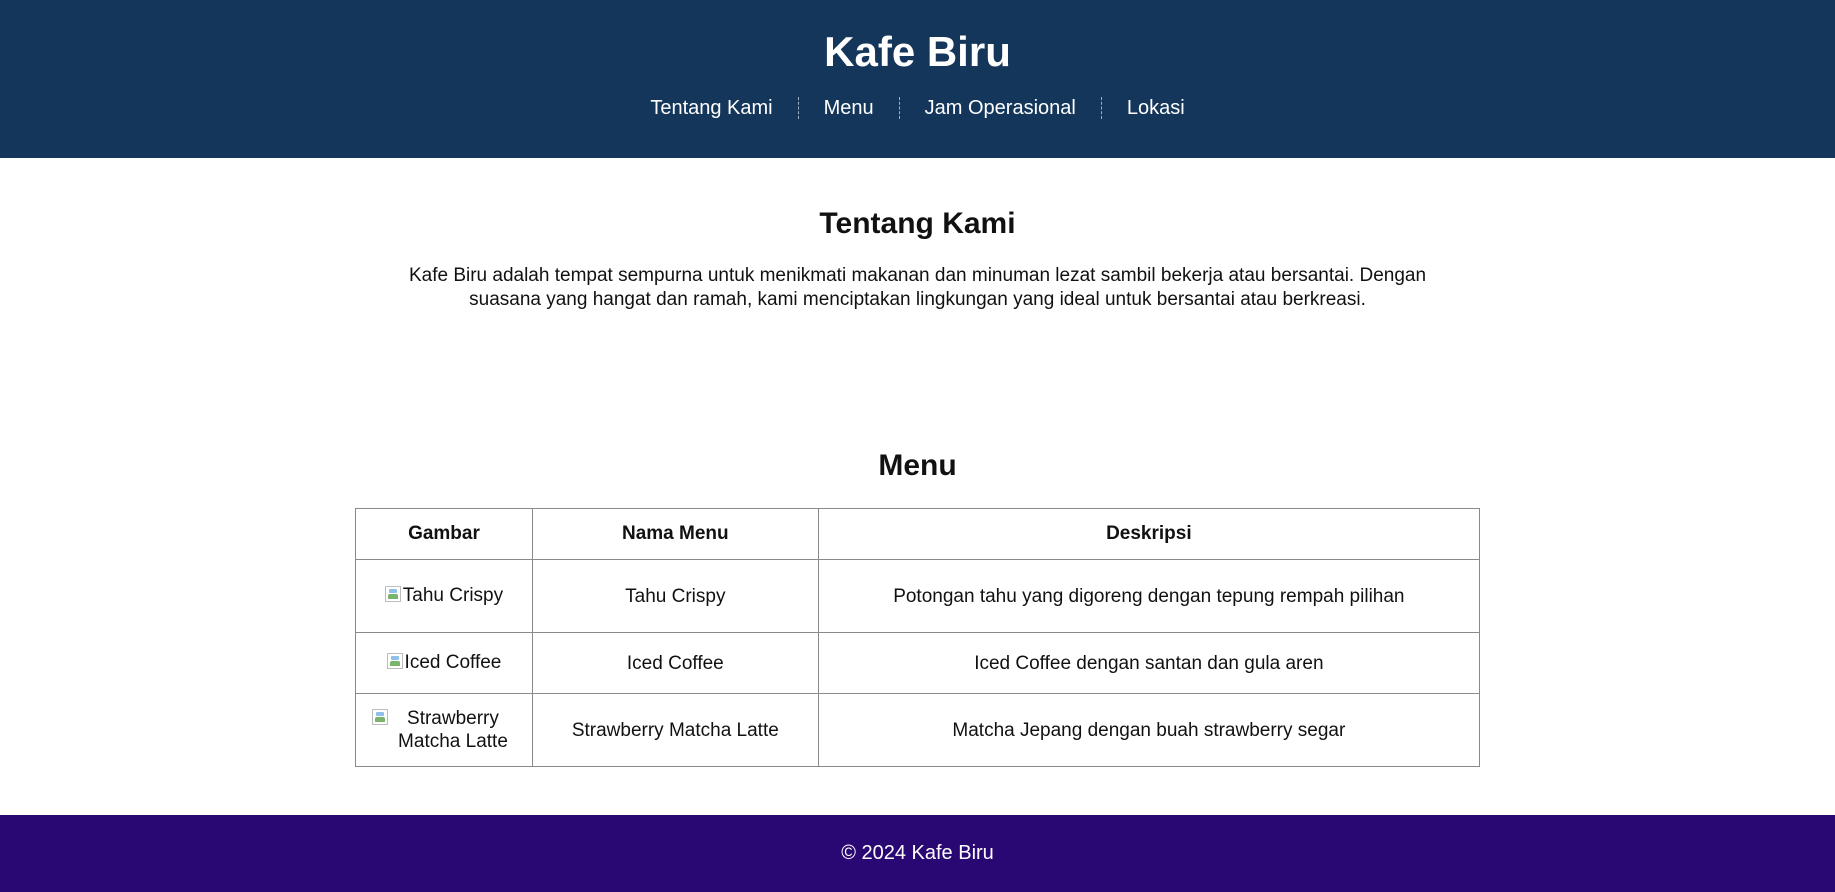 Image resolution: width=1835 pixels, height=892 pixels. Describe the element at coordinates (849, 108) in the screenshot. I see `nav-link-menu: Menu` at that location.